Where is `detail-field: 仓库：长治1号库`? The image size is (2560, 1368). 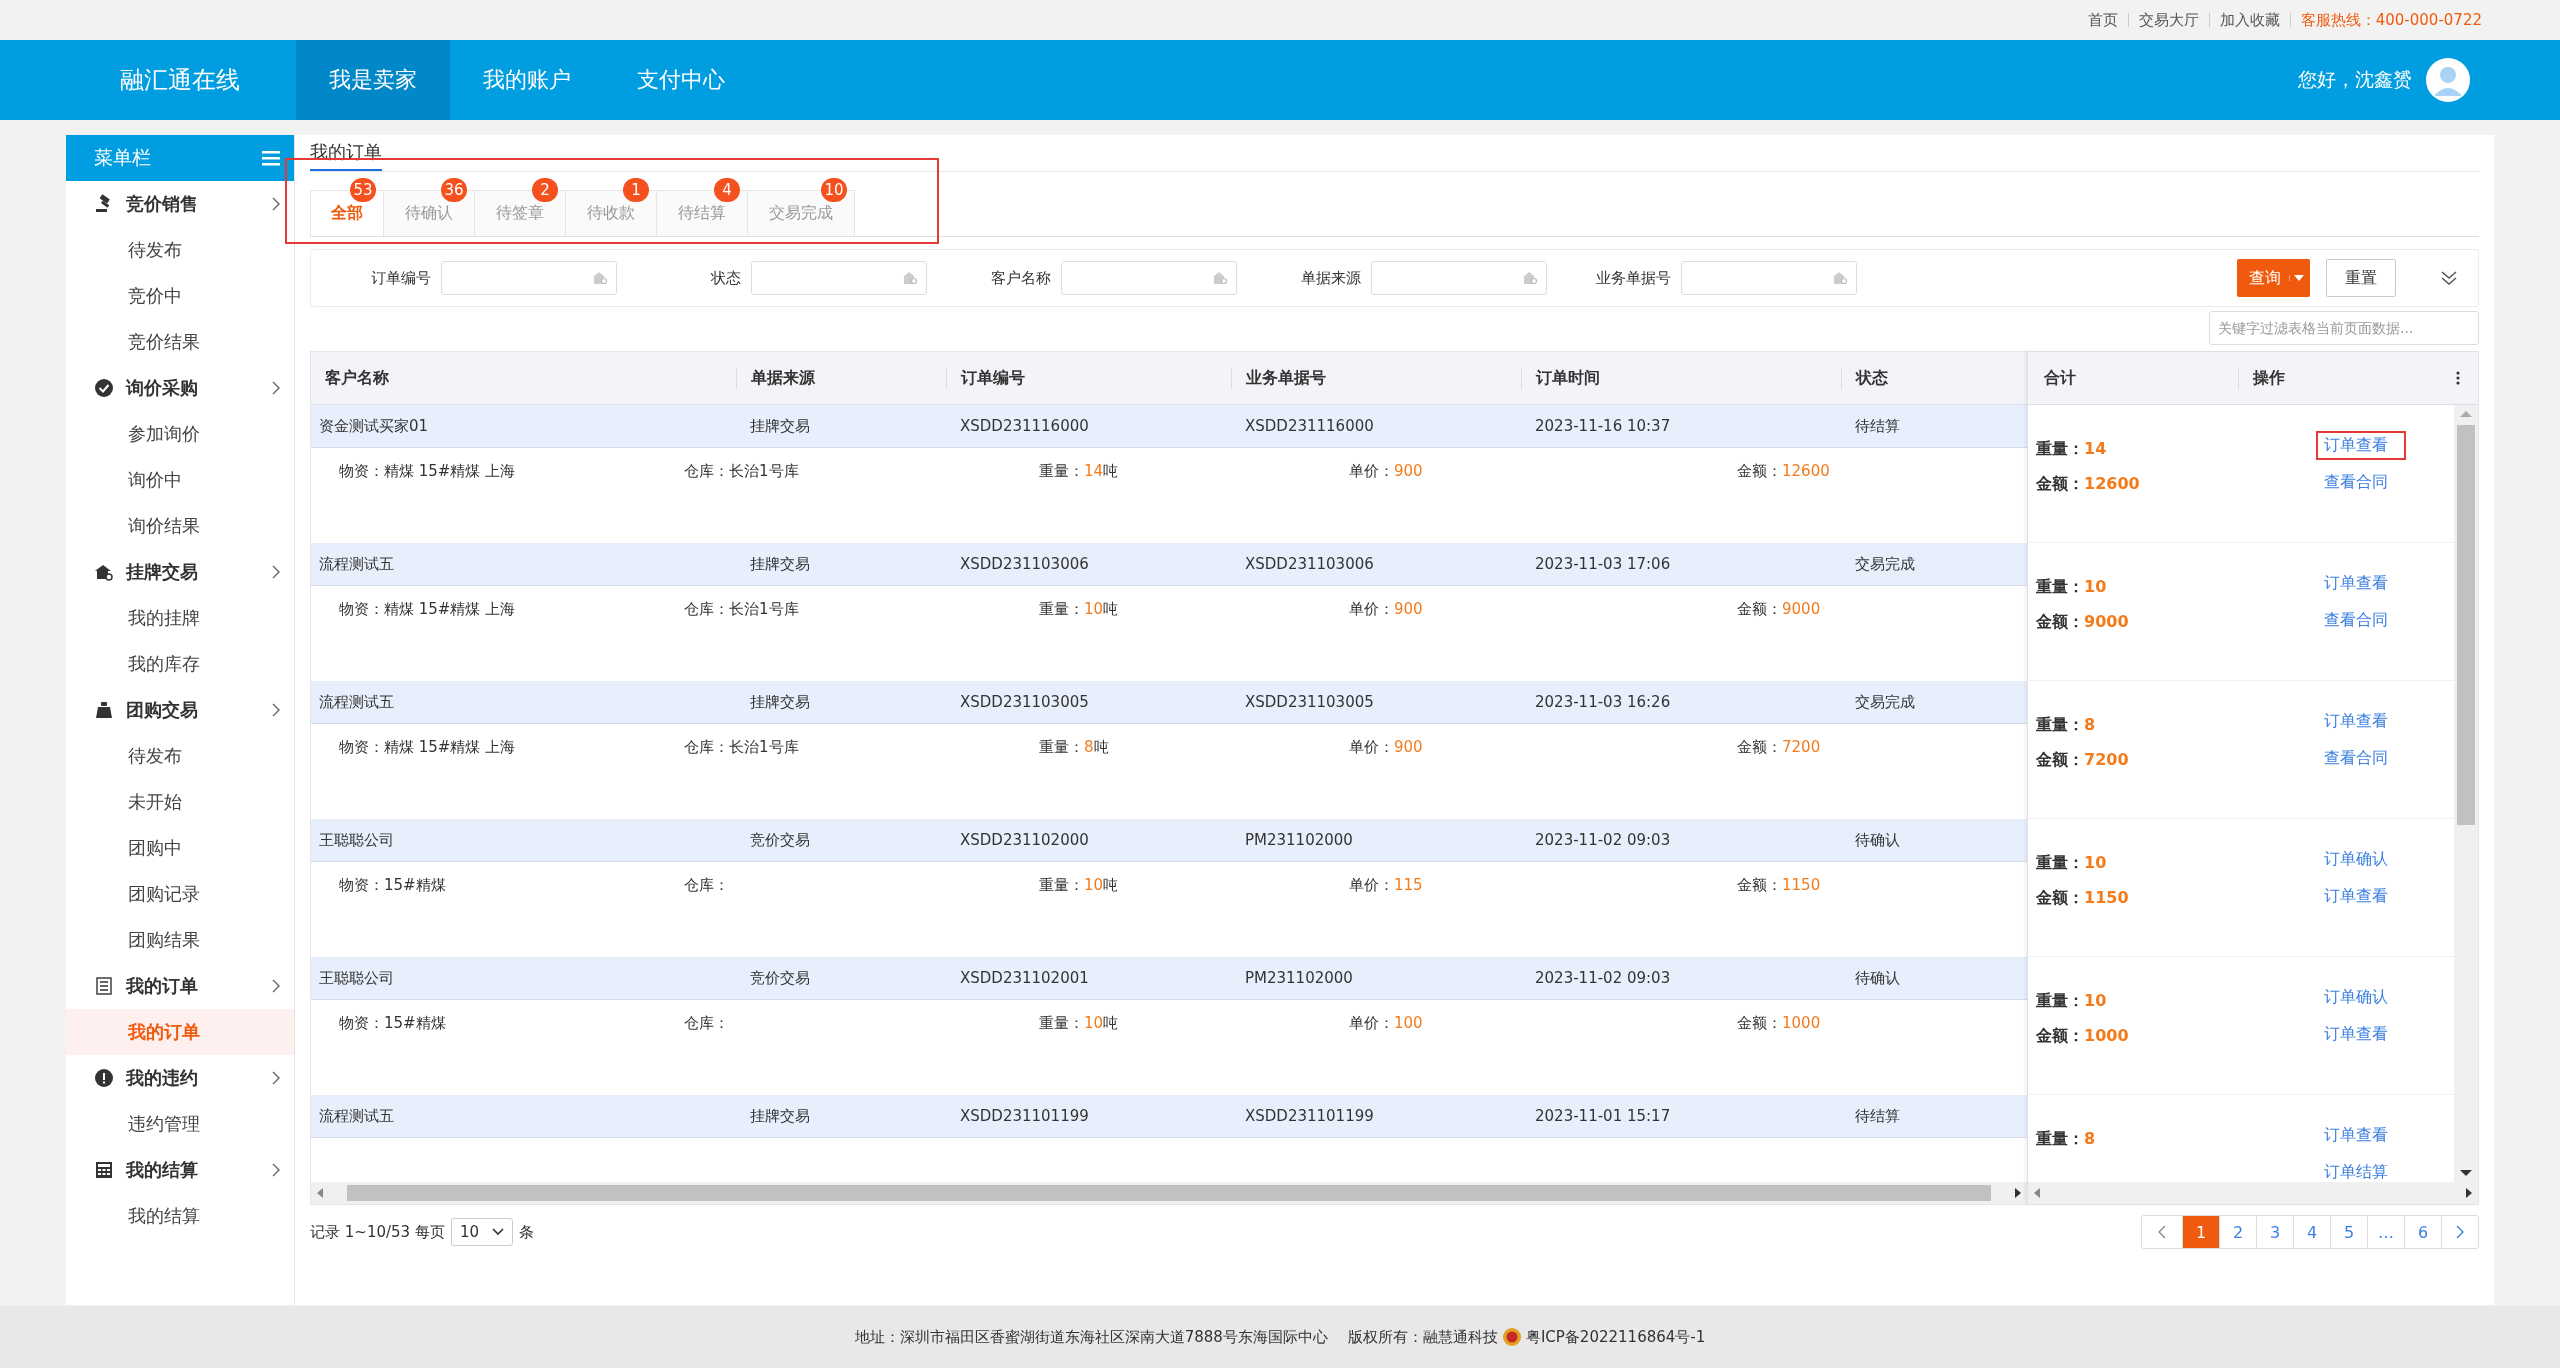 detail-field: 仓库：长治1号库 is located at coordinates (861, 609).